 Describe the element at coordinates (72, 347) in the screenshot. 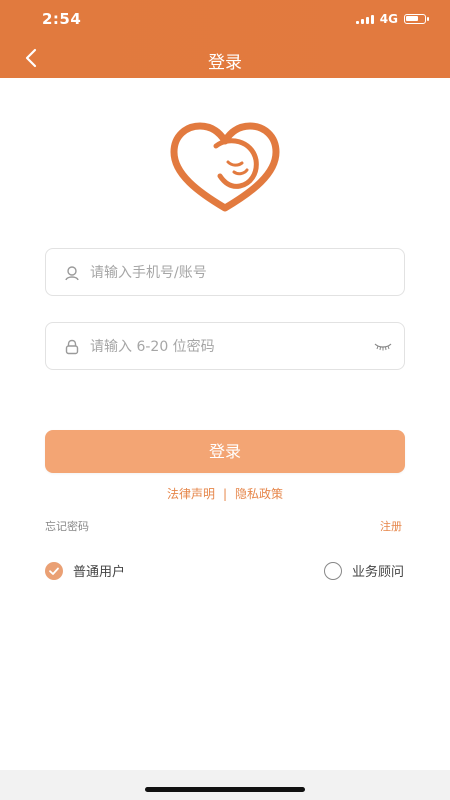

I see `lock-icon` at that location.